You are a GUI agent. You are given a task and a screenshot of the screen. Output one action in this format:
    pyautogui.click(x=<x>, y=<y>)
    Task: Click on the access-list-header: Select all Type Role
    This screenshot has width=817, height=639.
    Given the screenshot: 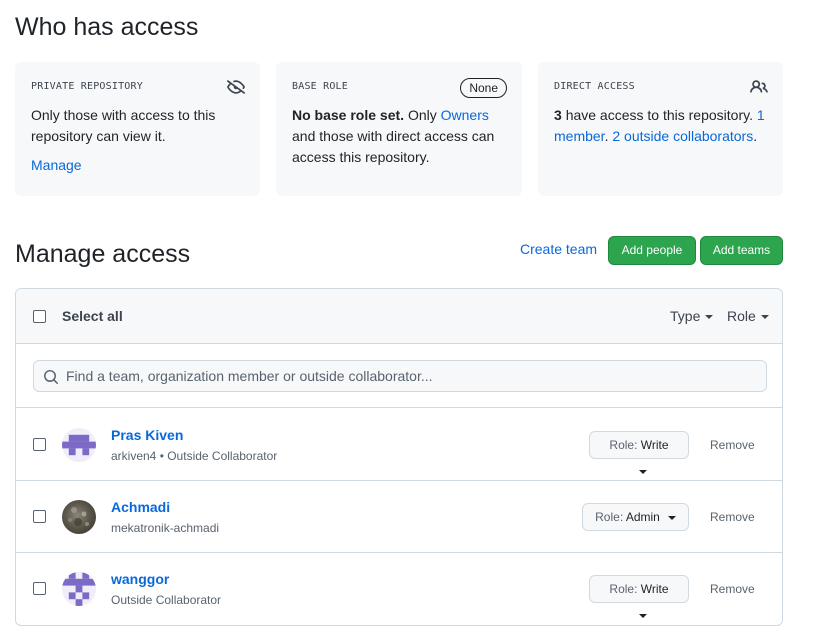 What is the action you would take?
    pyautogui.click(x=399, y=316)
    